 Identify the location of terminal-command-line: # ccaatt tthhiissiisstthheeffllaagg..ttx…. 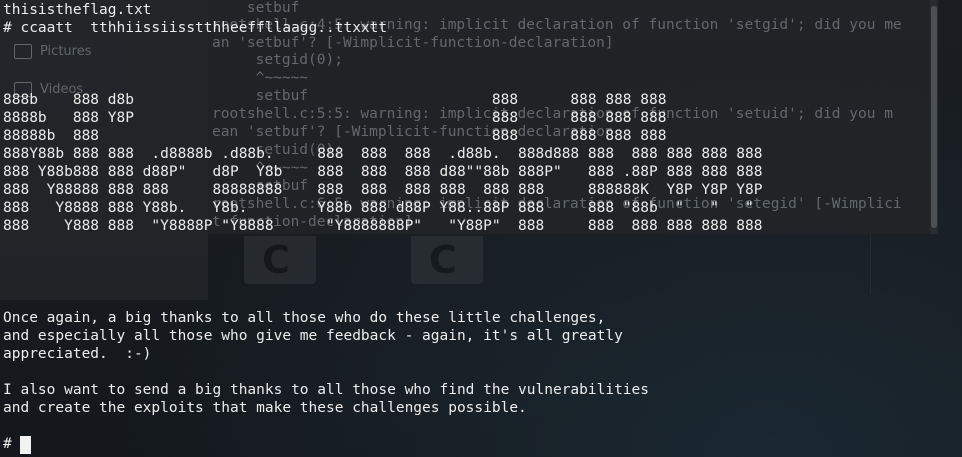
(195, 28).